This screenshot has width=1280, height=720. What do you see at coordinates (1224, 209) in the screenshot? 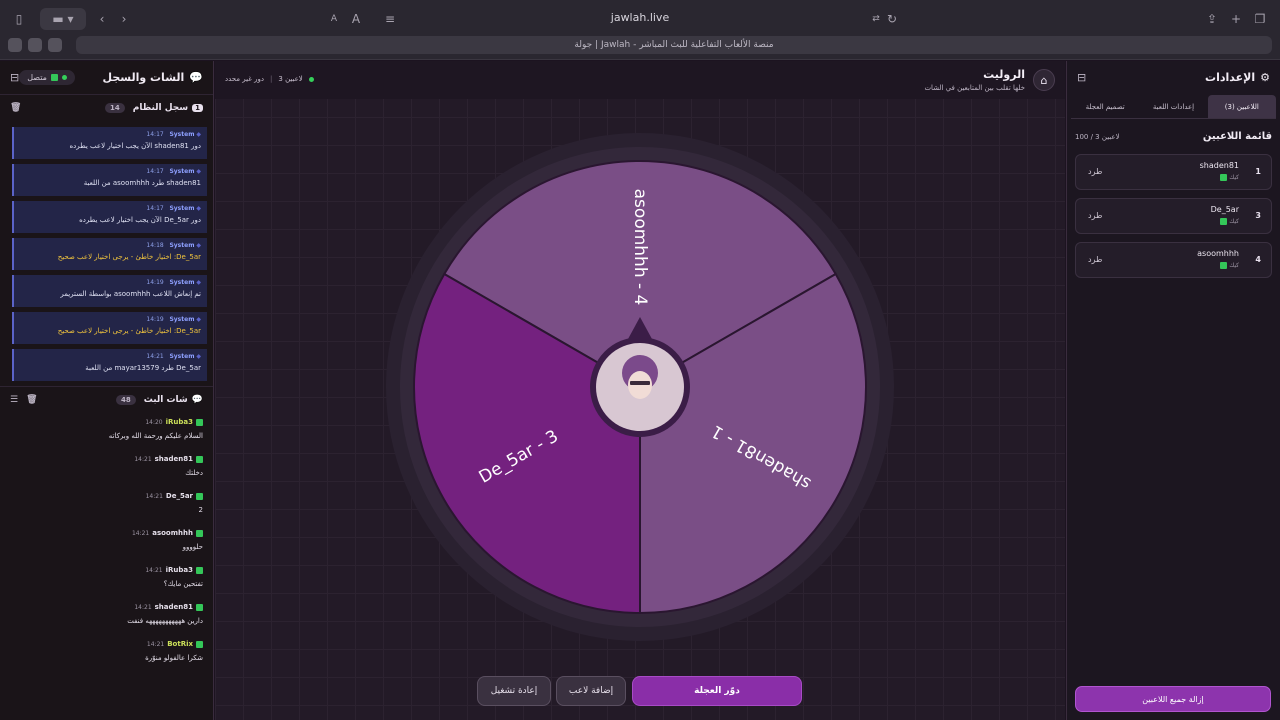
I see `player-name: De_5ar` at bounding box center [1224, 209].